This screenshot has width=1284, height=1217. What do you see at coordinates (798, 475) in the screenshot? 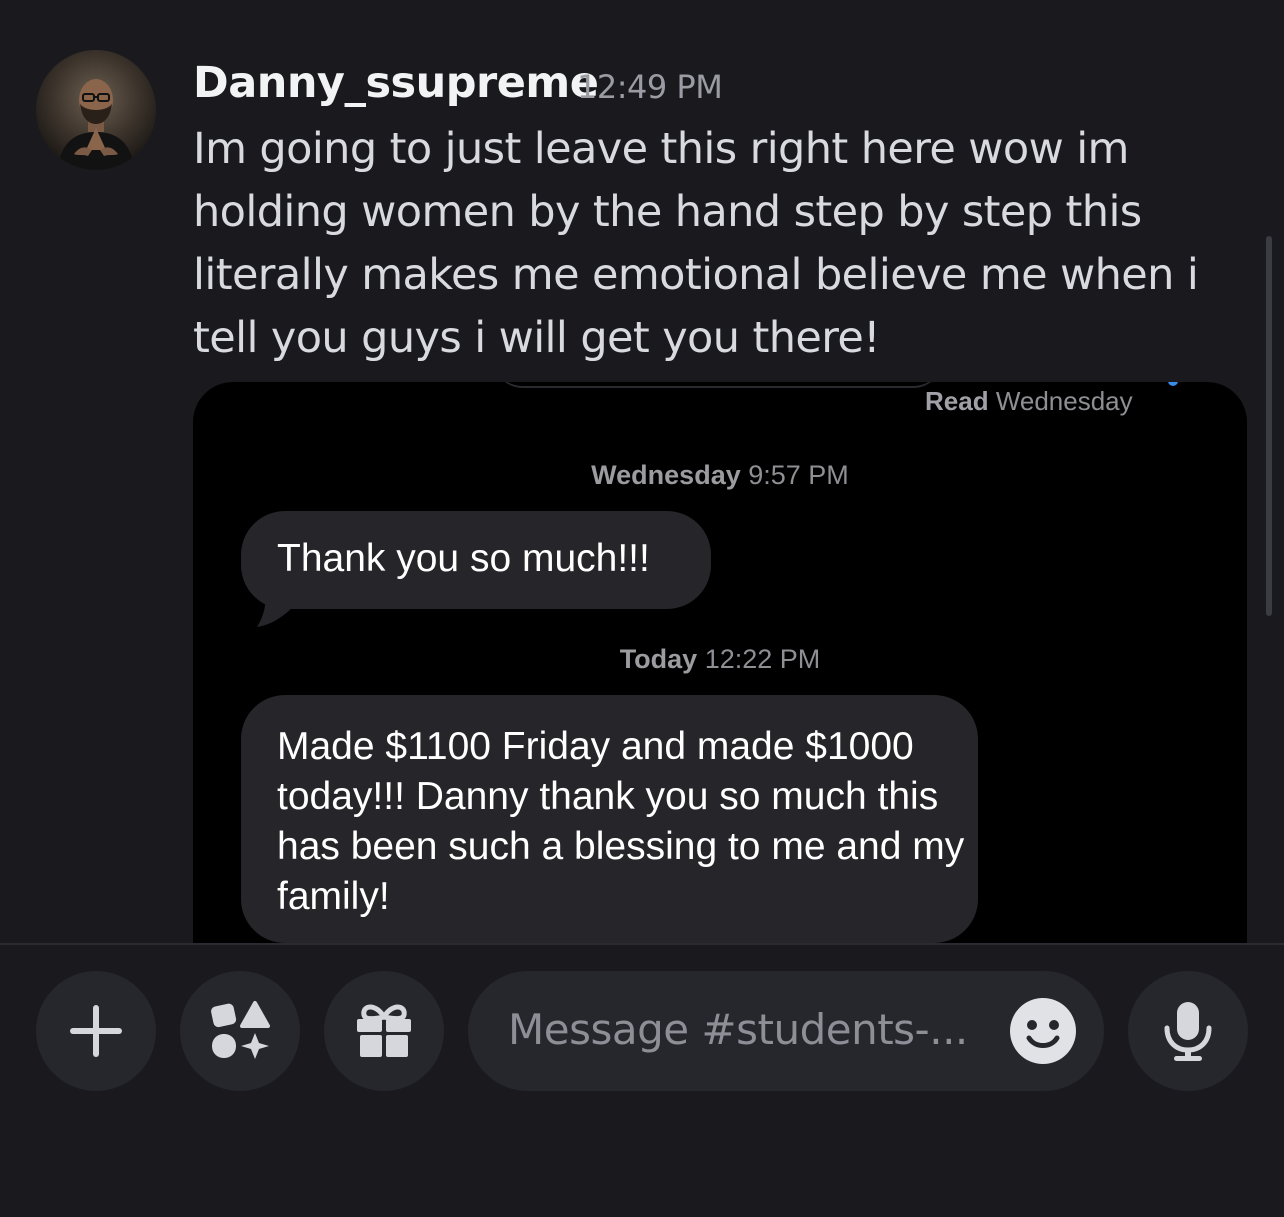
I see `timestamp-time: 9:57 PM` at bounding box center [798, 475].